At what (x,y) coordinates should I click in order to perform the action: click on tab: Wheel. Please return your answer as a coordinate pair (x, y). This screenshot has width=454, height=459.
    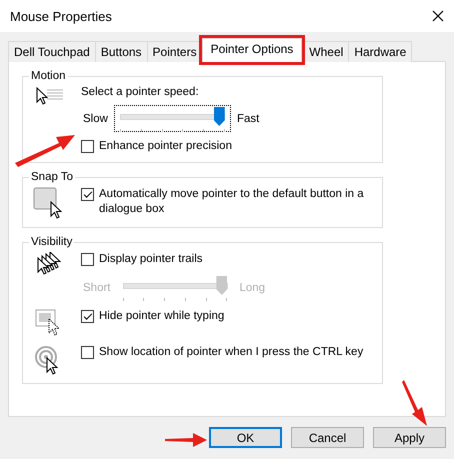
    Looking at the image, I should click on (326, 51).